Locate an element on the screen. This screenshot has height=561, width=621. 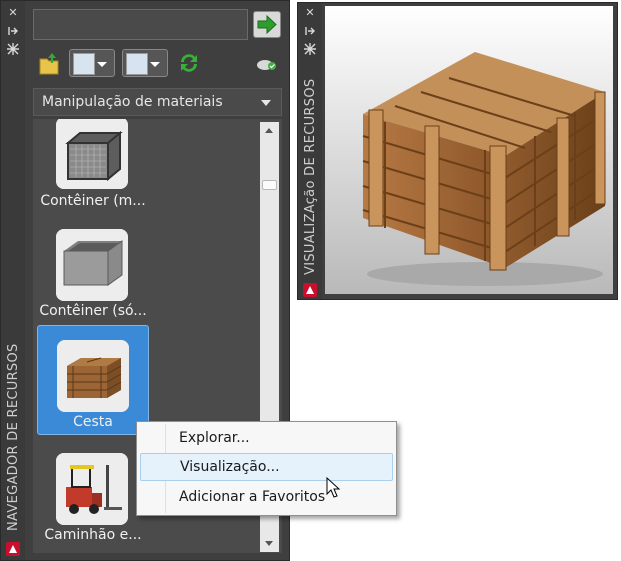
refresh-button is located at coordinates (189, 63).